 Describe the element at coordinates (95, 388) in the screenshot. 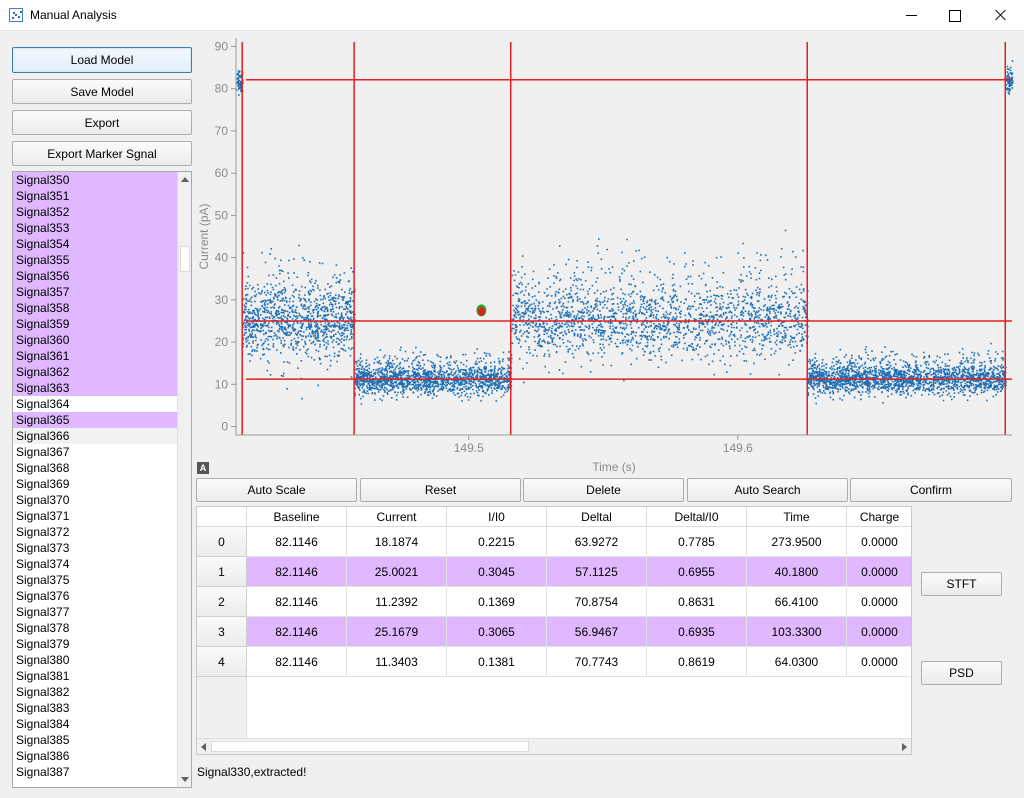

I see `signal-list-item: Signal363` at that location.